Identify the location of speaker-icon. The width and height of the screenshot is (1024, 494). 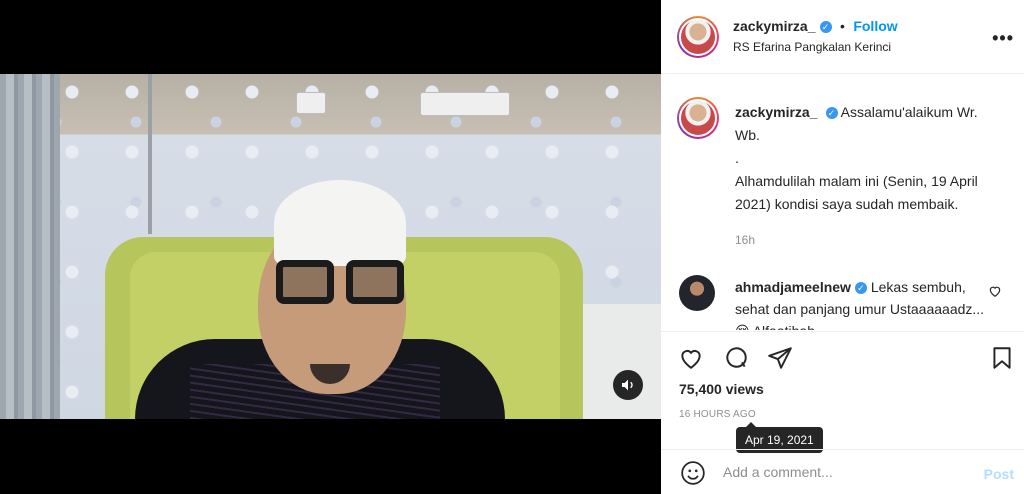
(627, 385).